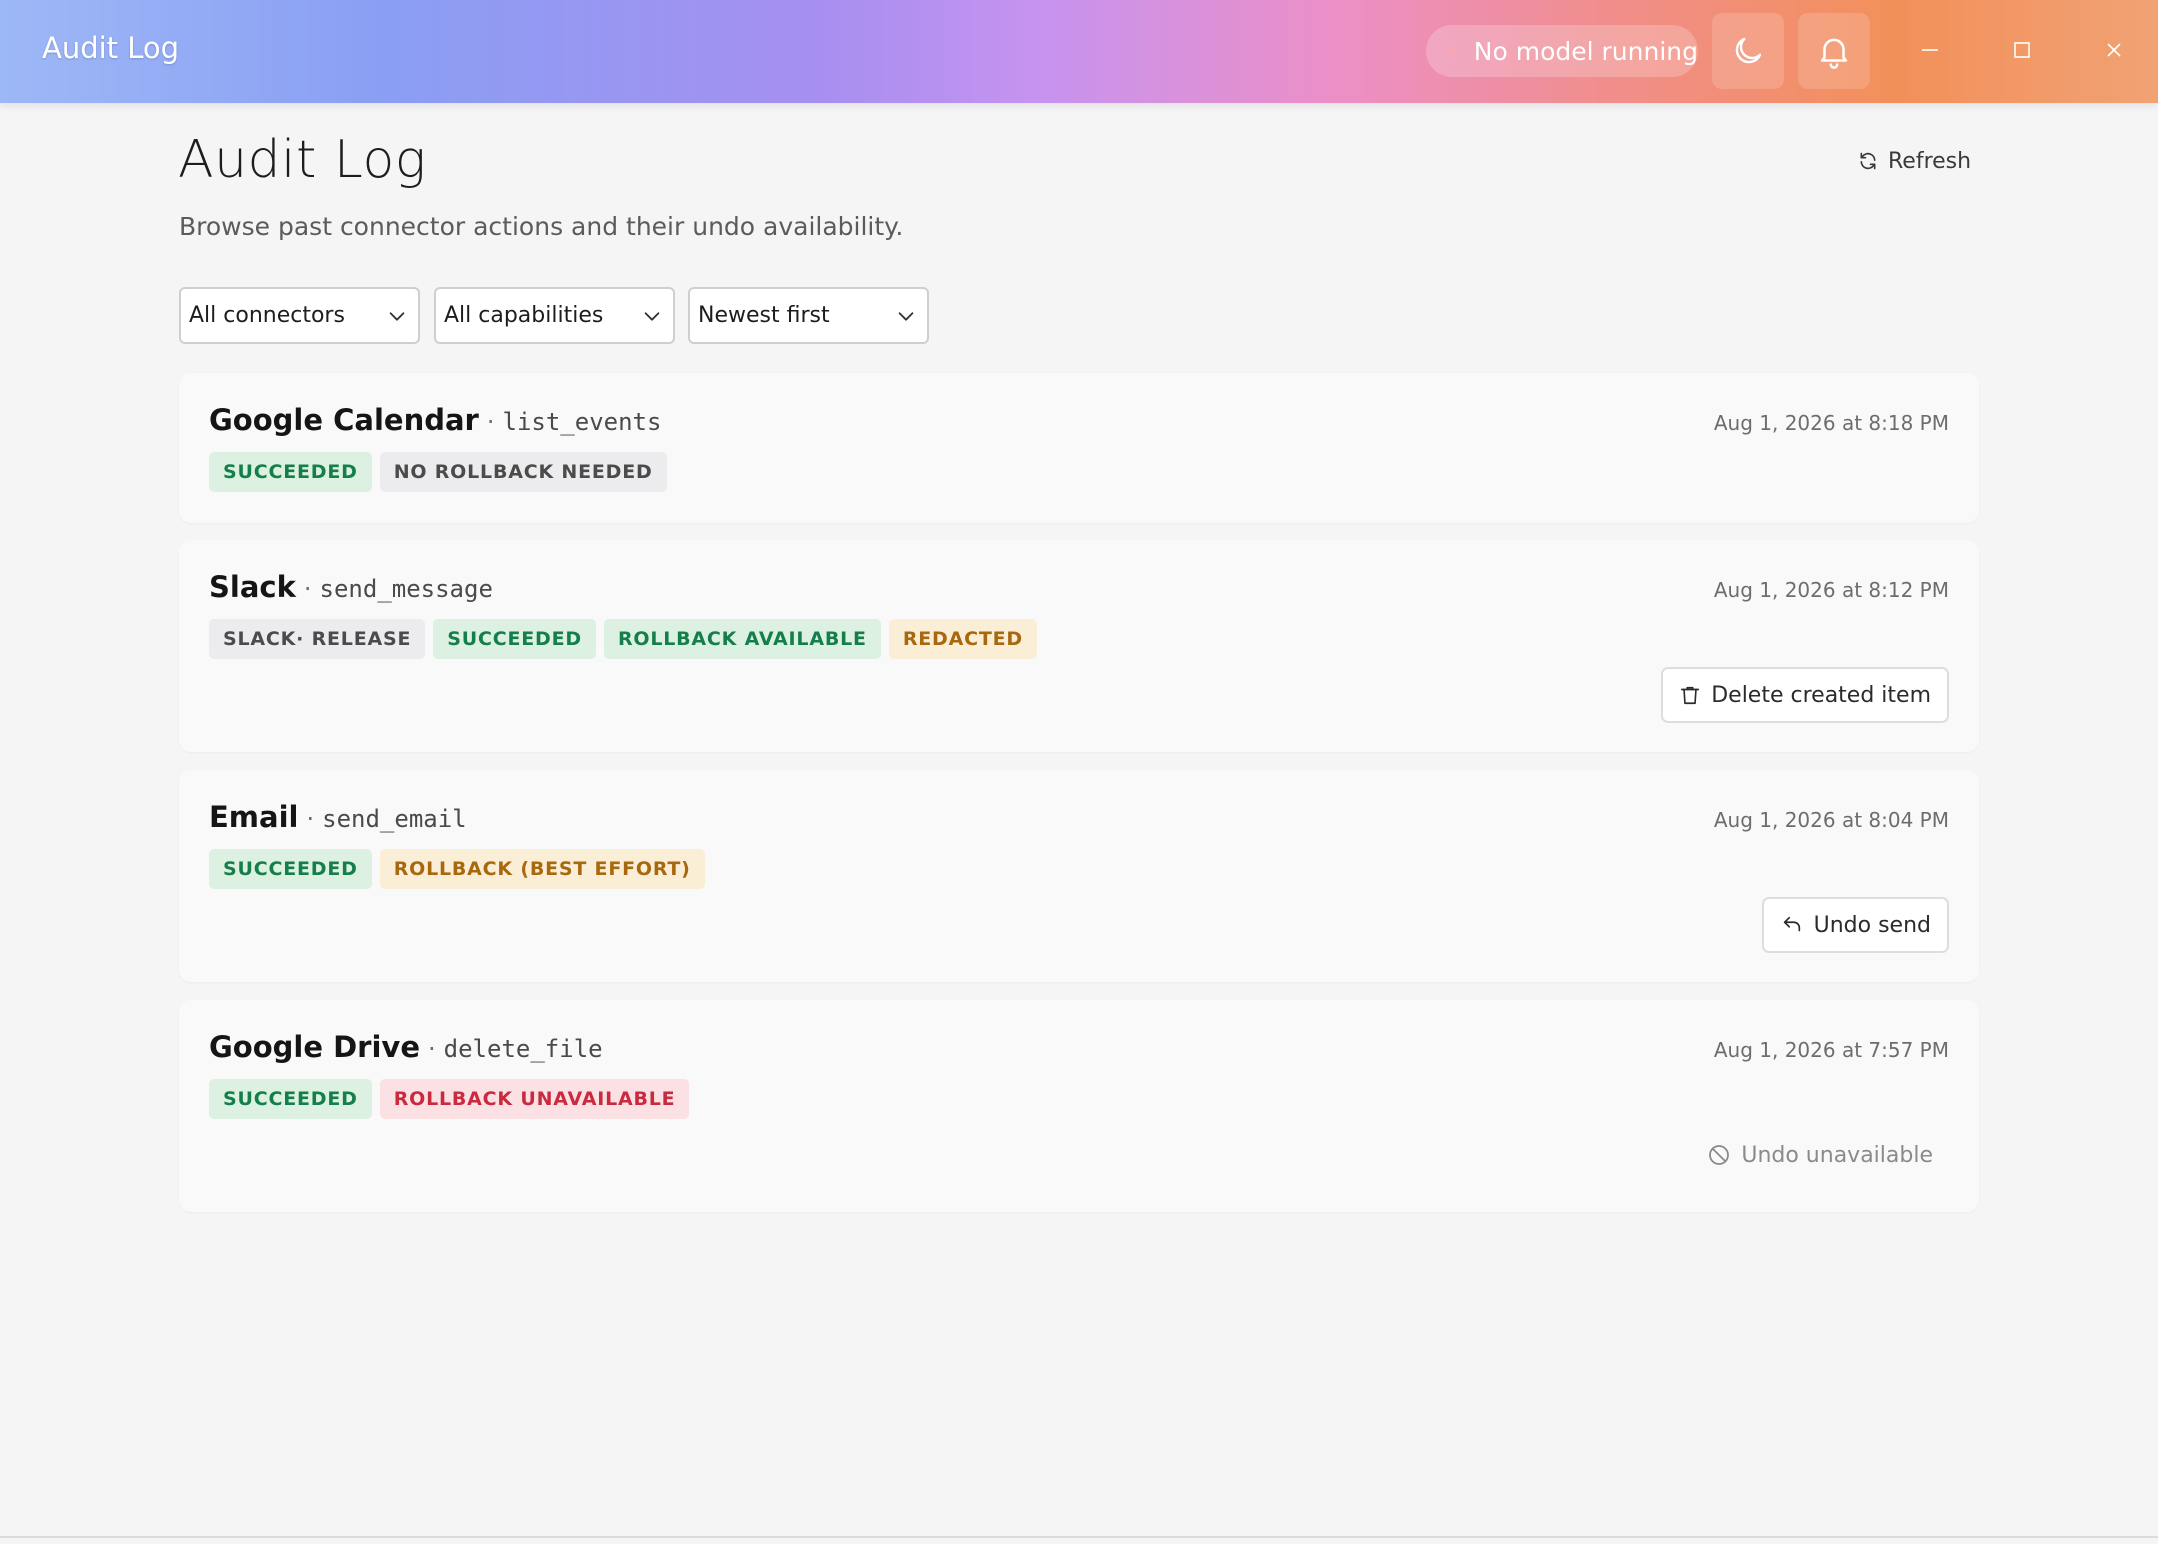 Image resolution: width=2158 pixels, height=1544 pixels. Describe the element at coordinates (524, 315) in the screenshot. I see `capability-filter-value: All capabilities` at that location.